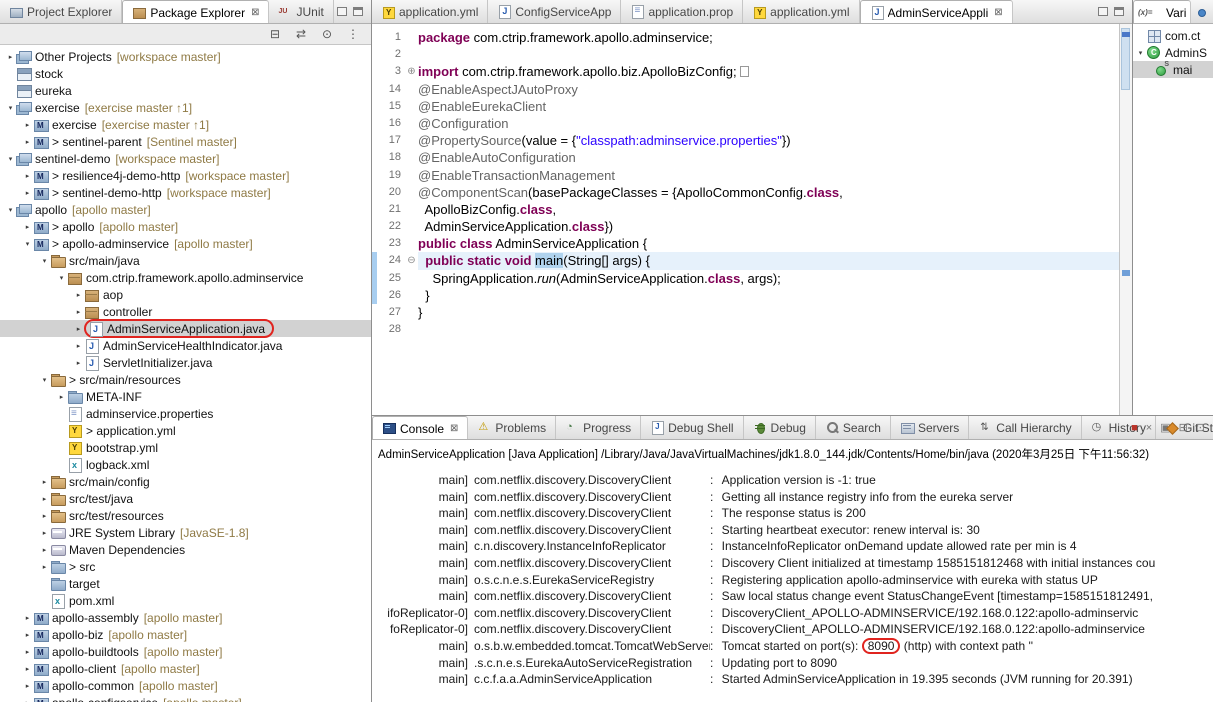 This screenshot has width=1213, height=702. I want to click on occurrence-marker, so click(1126, 273).